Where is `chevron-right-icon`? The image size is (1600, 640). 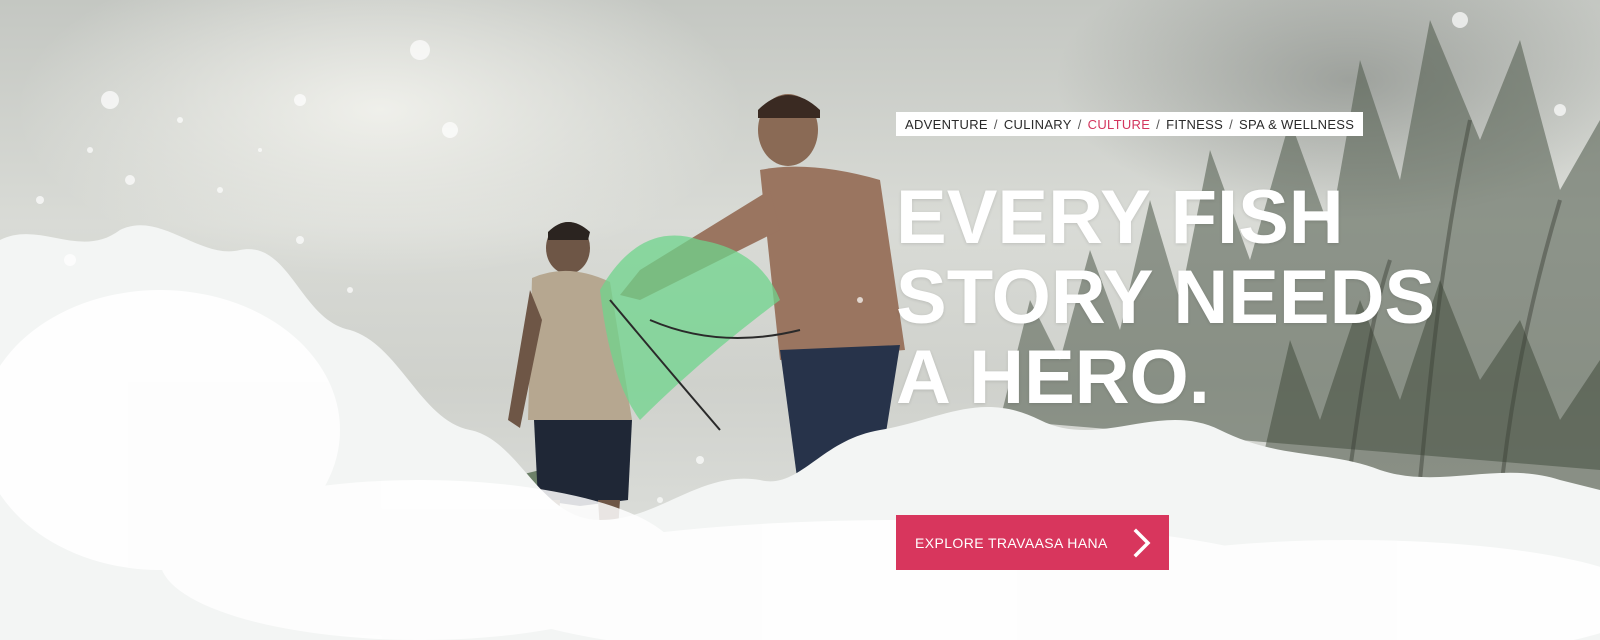
chevron-right-icon is located at coordinates (1142, 543).